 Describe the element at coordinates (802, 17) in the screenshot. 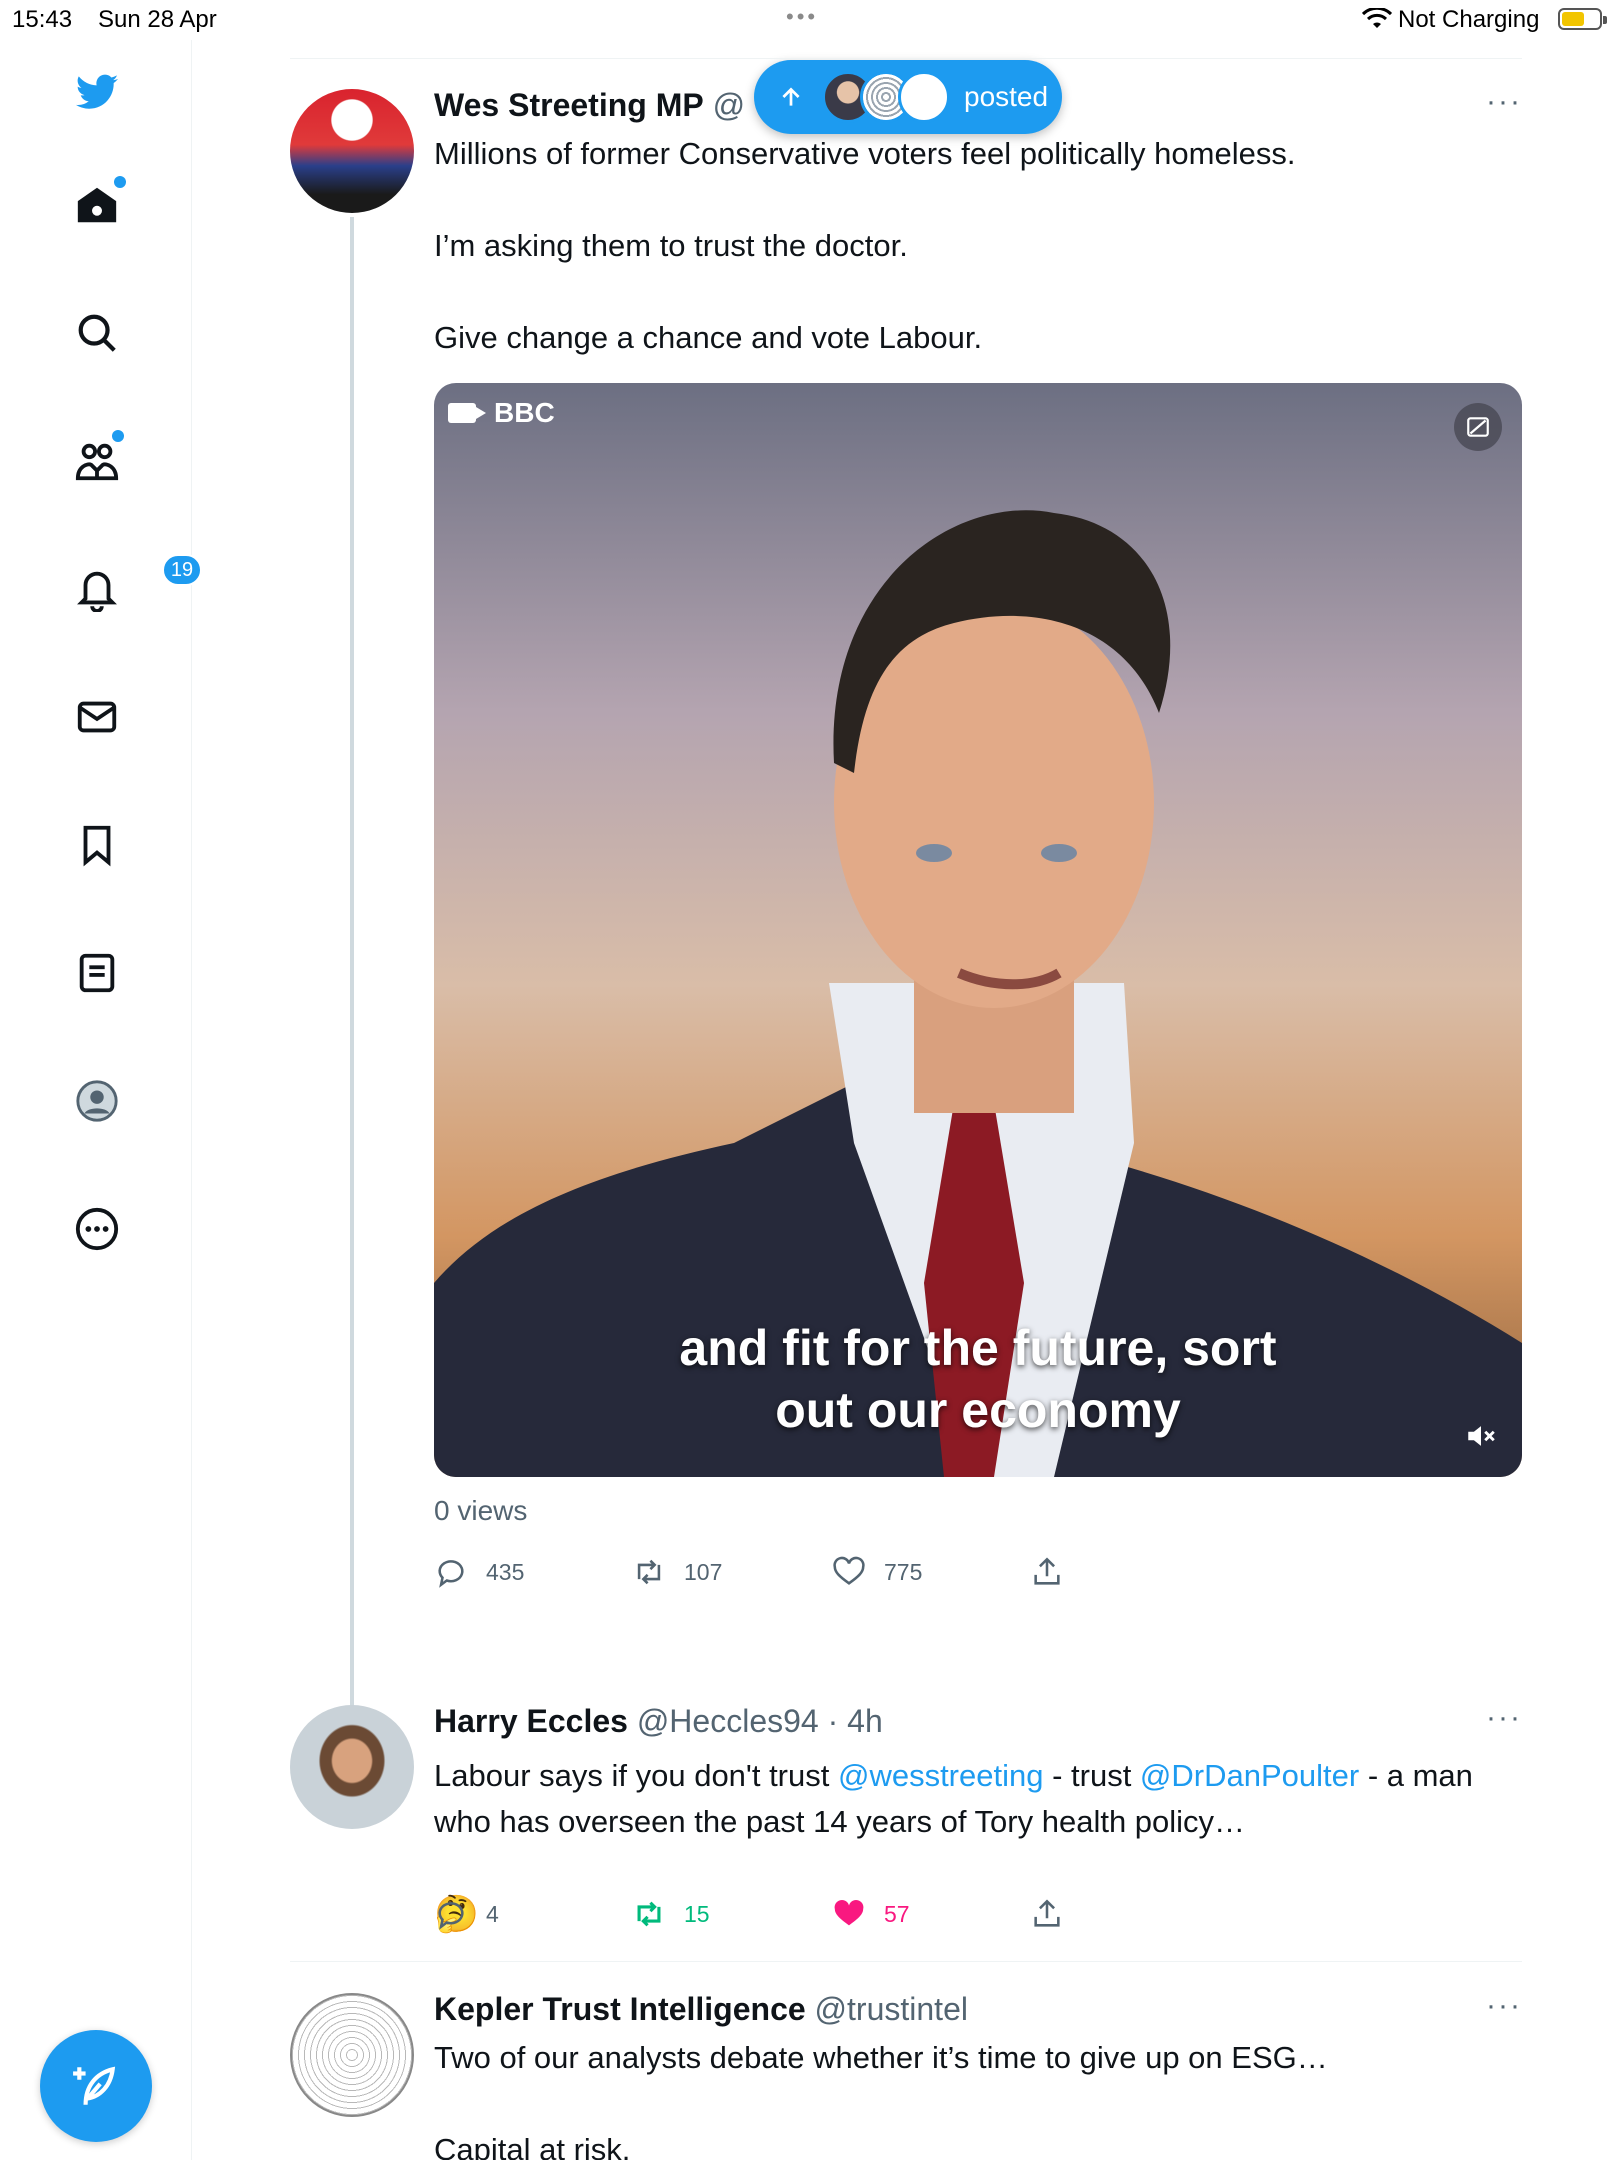

I see `multitasking-dots: •••` at that location.